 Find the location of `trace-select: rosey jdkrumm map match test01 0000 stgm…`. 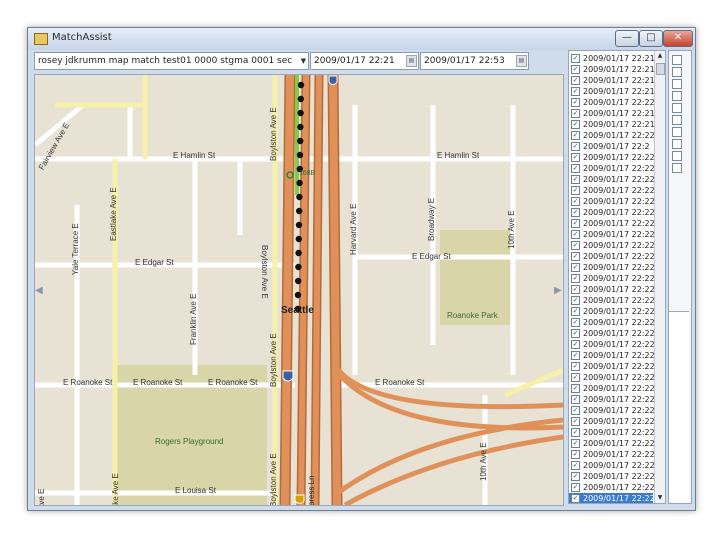

trace-select: rosey jdkrumm map match test01 0000 stgm… is located at coordinates (171, 61).